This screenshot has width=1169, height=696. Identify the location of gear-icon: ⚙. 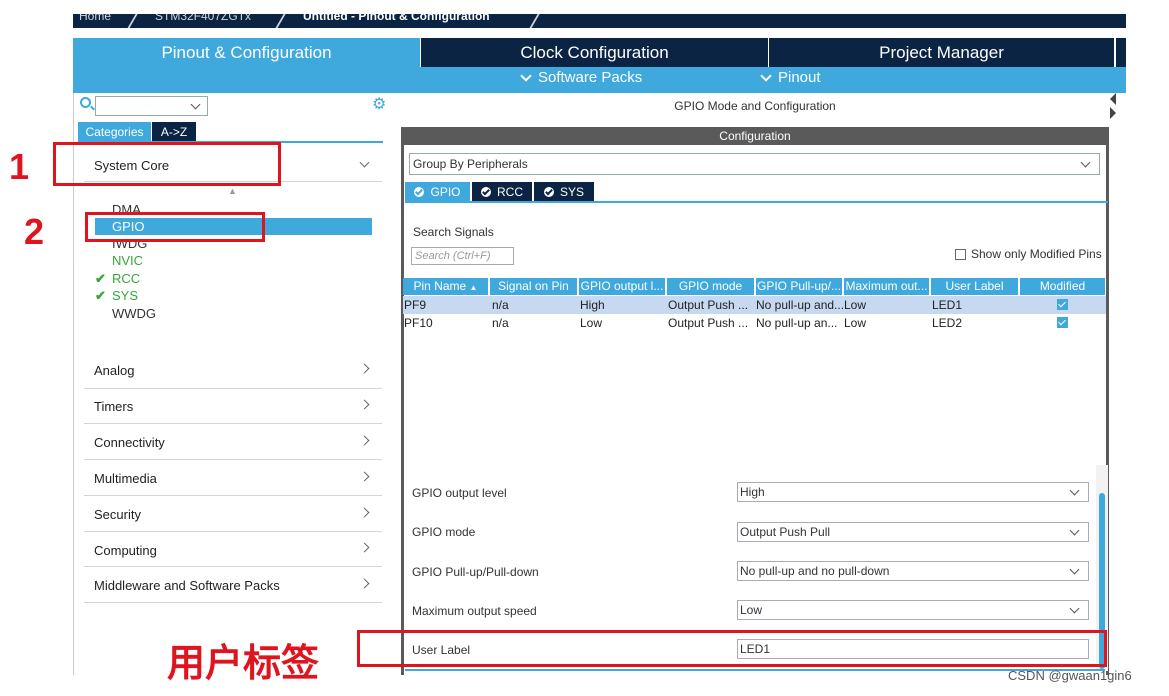
(379, 105).